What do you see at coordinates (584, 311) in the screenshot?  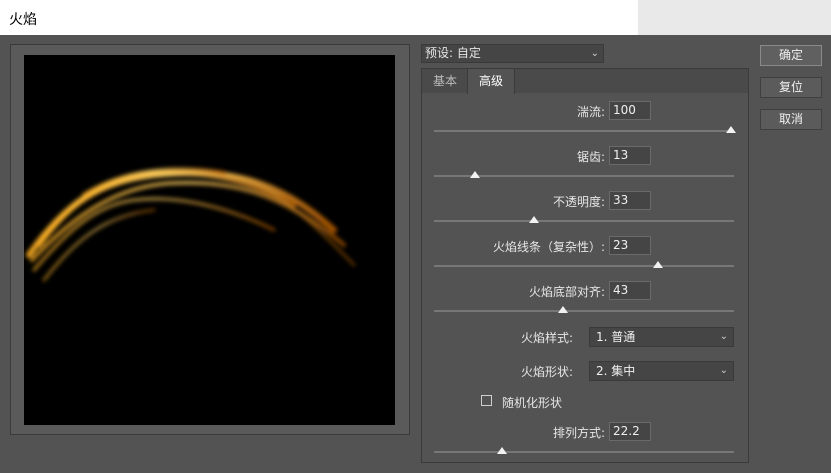 I see `bottom-align-slider-track` at bounding box center [584, 311].